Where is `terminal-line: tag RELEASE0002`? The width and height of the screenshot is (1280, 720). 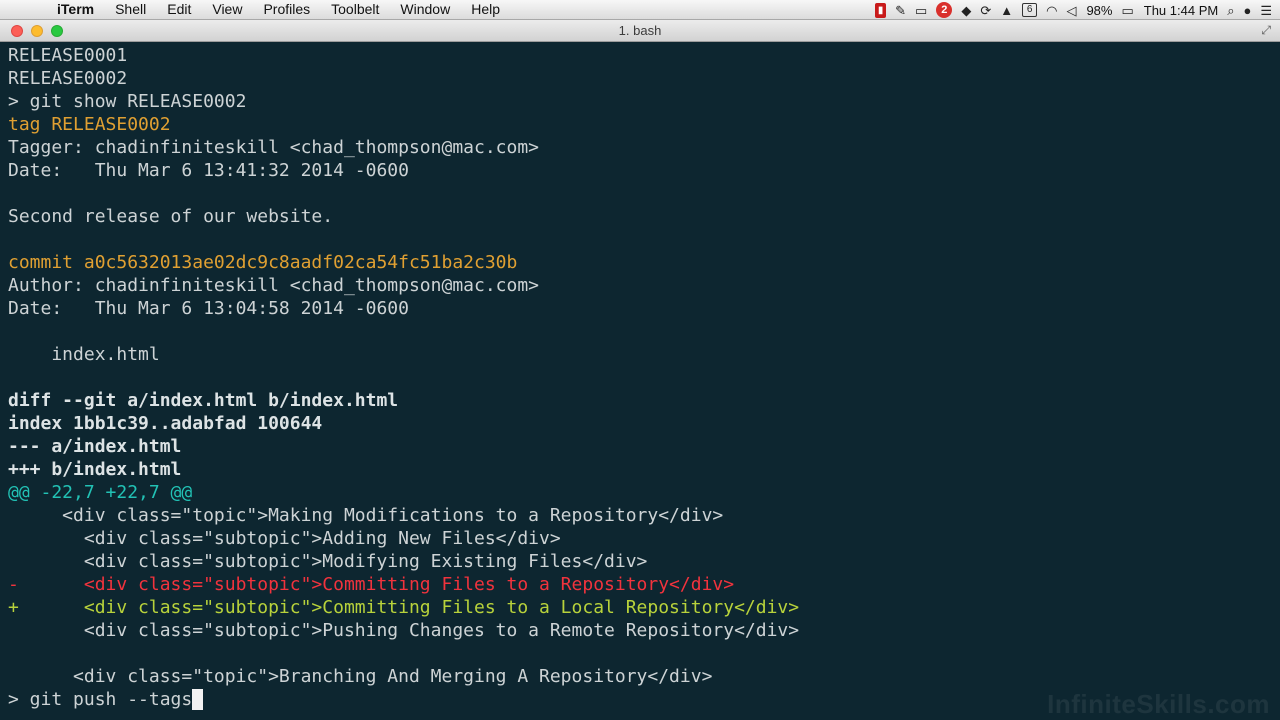 terminal-line: tag RELEASE0002 is located at coordinates (640, 124).